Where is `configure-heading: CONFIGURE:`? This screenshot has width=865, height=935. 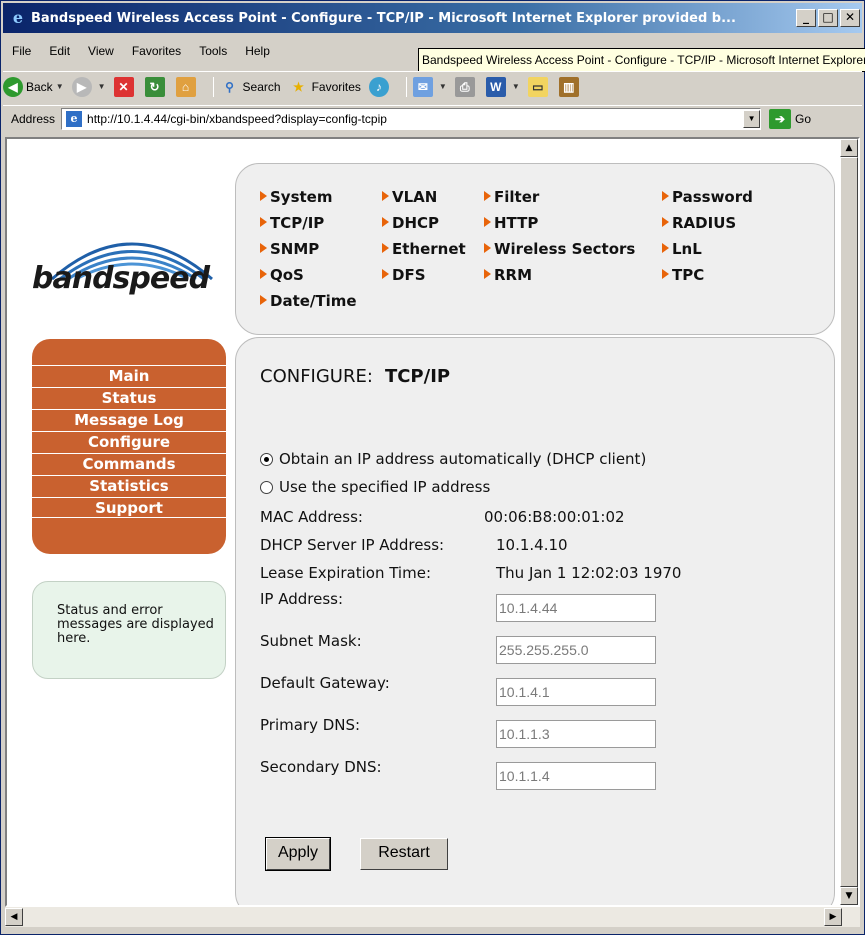 configure-heading: CONFIGURE: is located at coordinates (316, 376).